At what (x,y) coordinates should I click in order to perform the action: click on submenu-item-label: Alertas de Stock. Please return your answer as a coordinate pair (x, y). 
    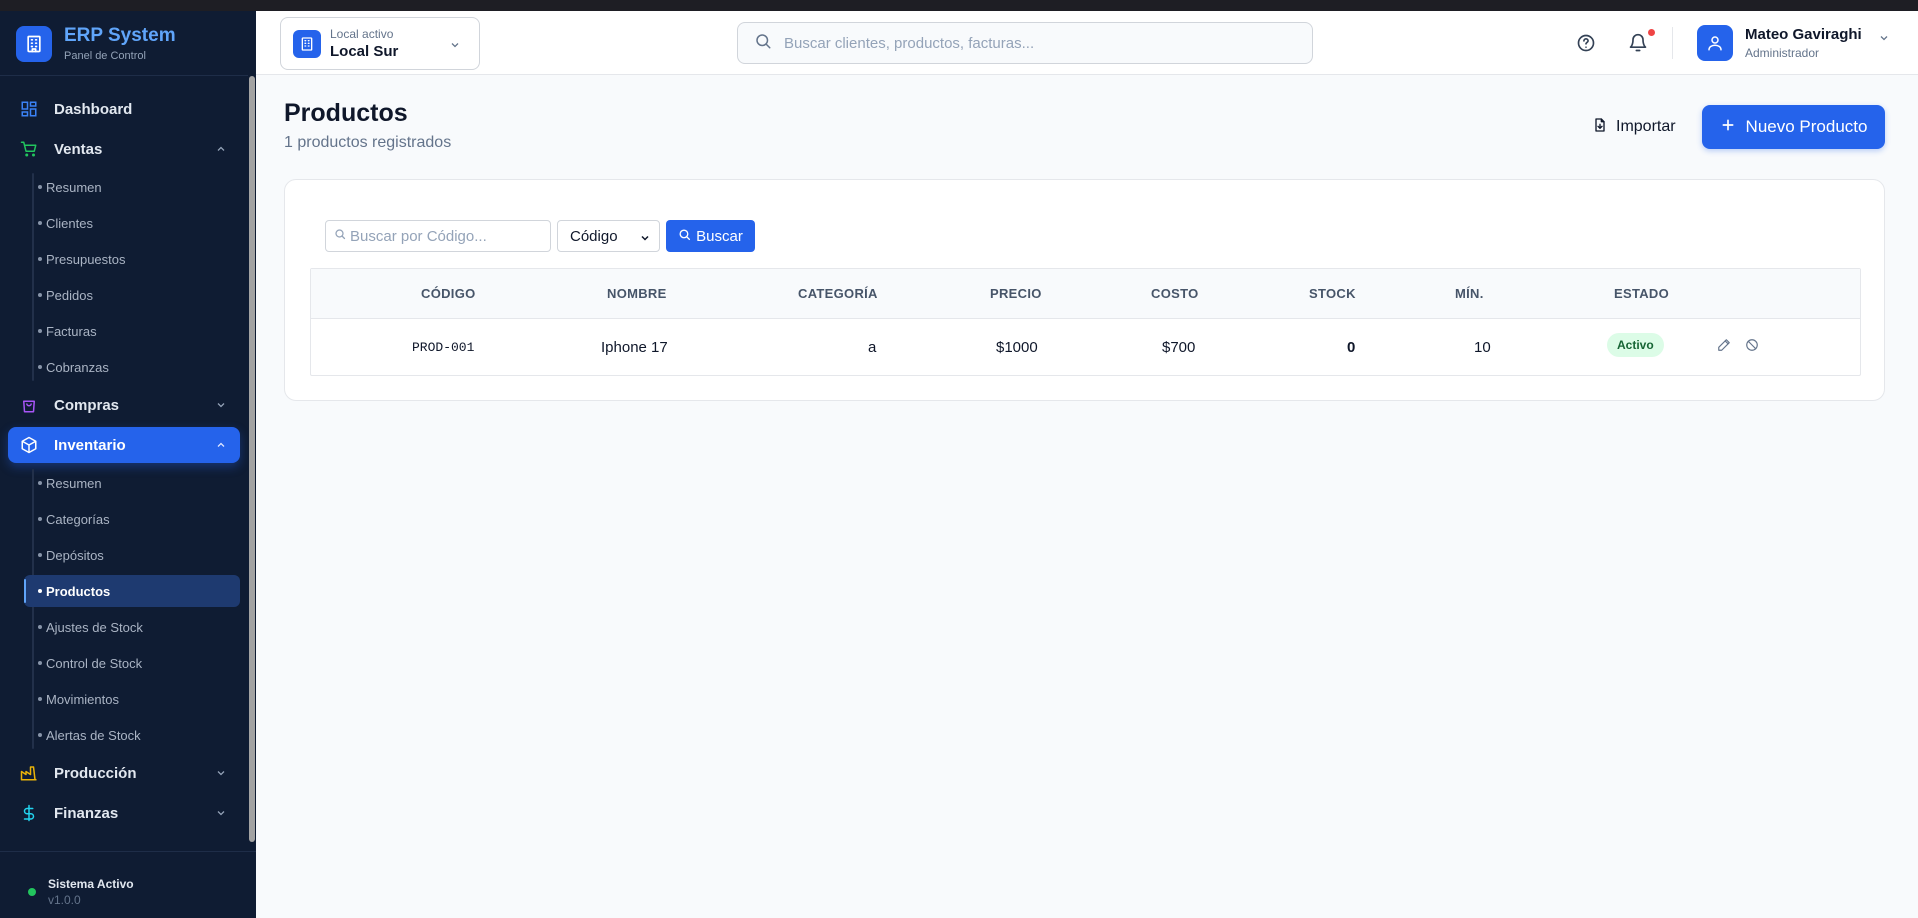
    Looking at the image, I should click on (93, 735).